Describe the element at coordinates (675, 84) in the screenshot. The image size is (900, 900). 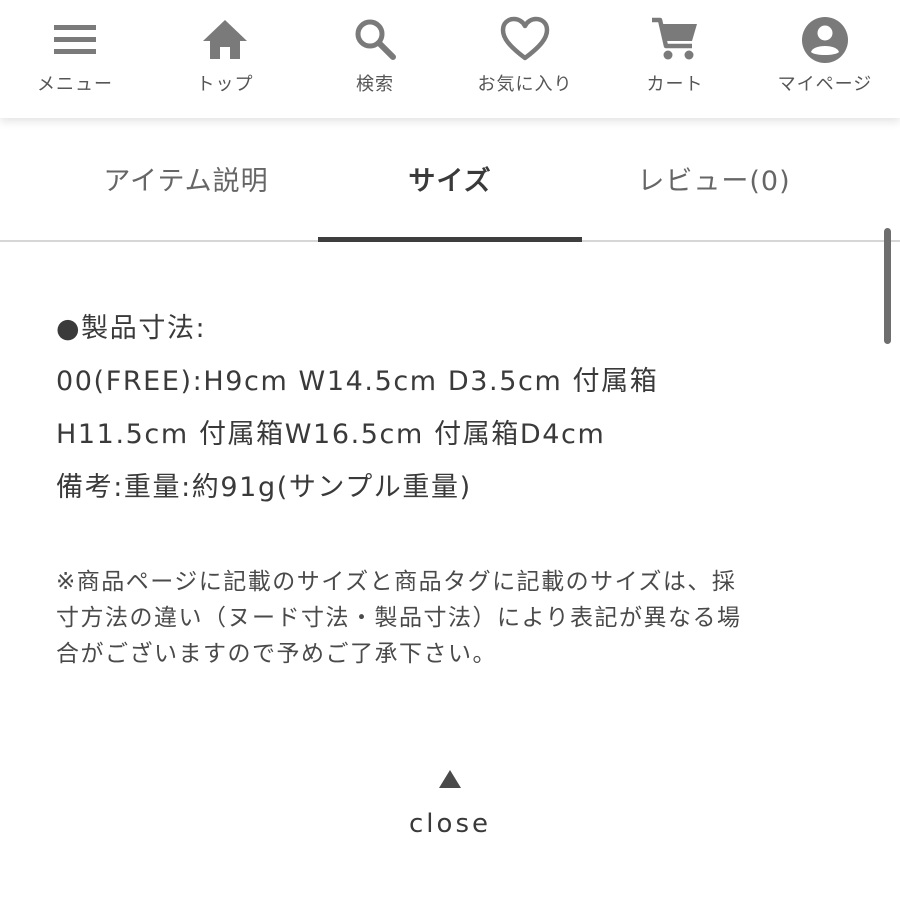
I see `nav-label-cart: カート` at that location.